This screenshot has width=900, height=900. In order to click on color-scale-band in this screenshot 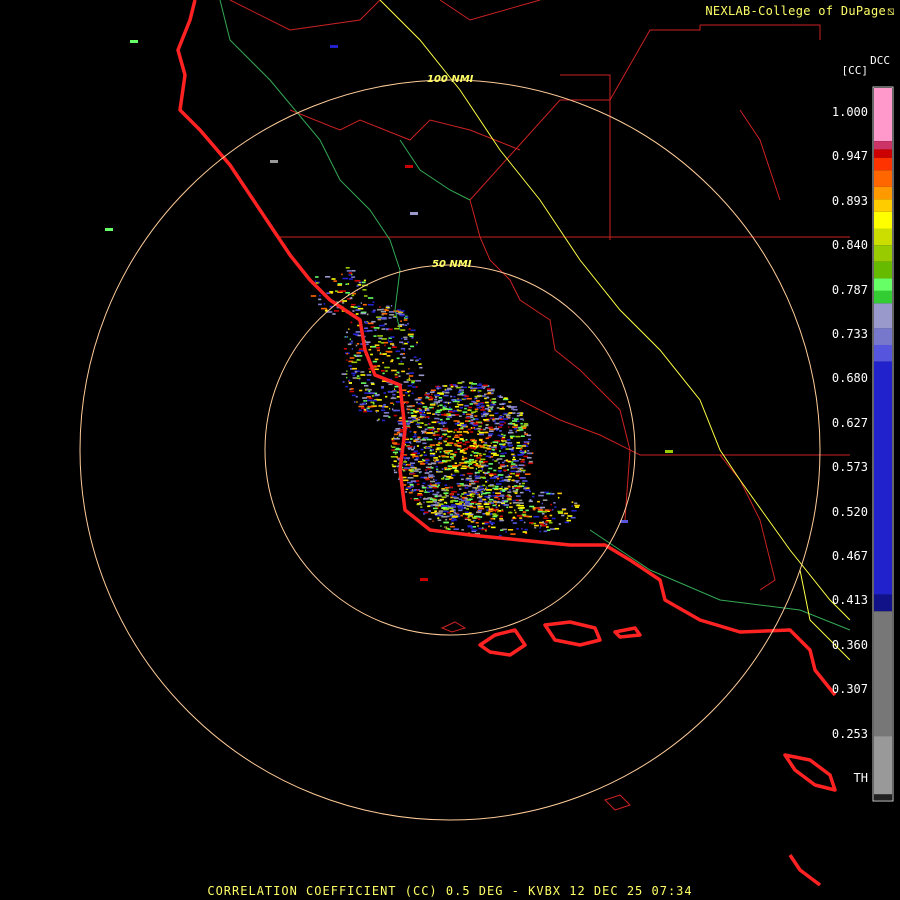, I will do `click(883, 164)`.